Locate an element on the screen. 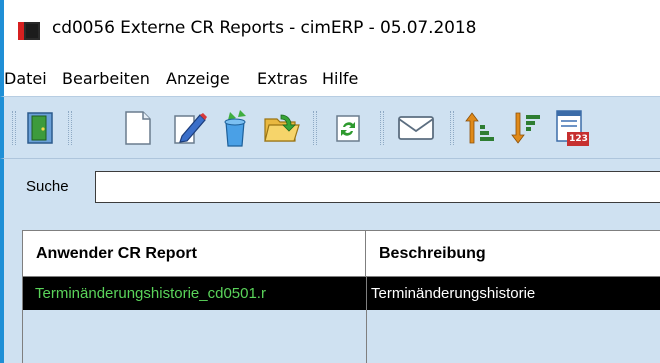  open-folder-icon is located at coordinates (282, 128).